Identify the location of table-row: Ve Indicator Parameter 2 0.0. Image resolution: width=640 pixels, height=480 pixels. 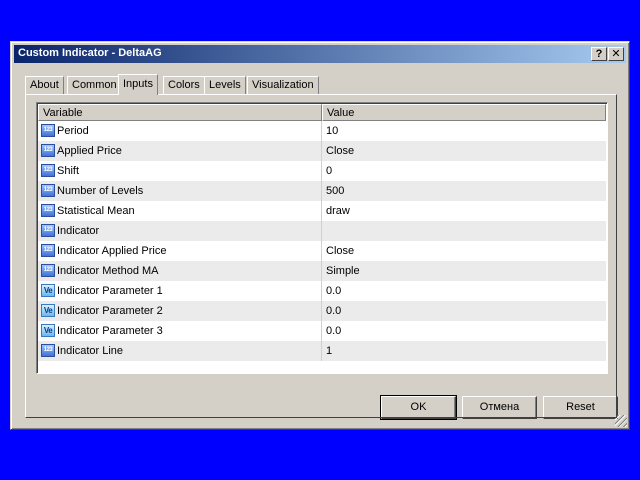
(322, 311).